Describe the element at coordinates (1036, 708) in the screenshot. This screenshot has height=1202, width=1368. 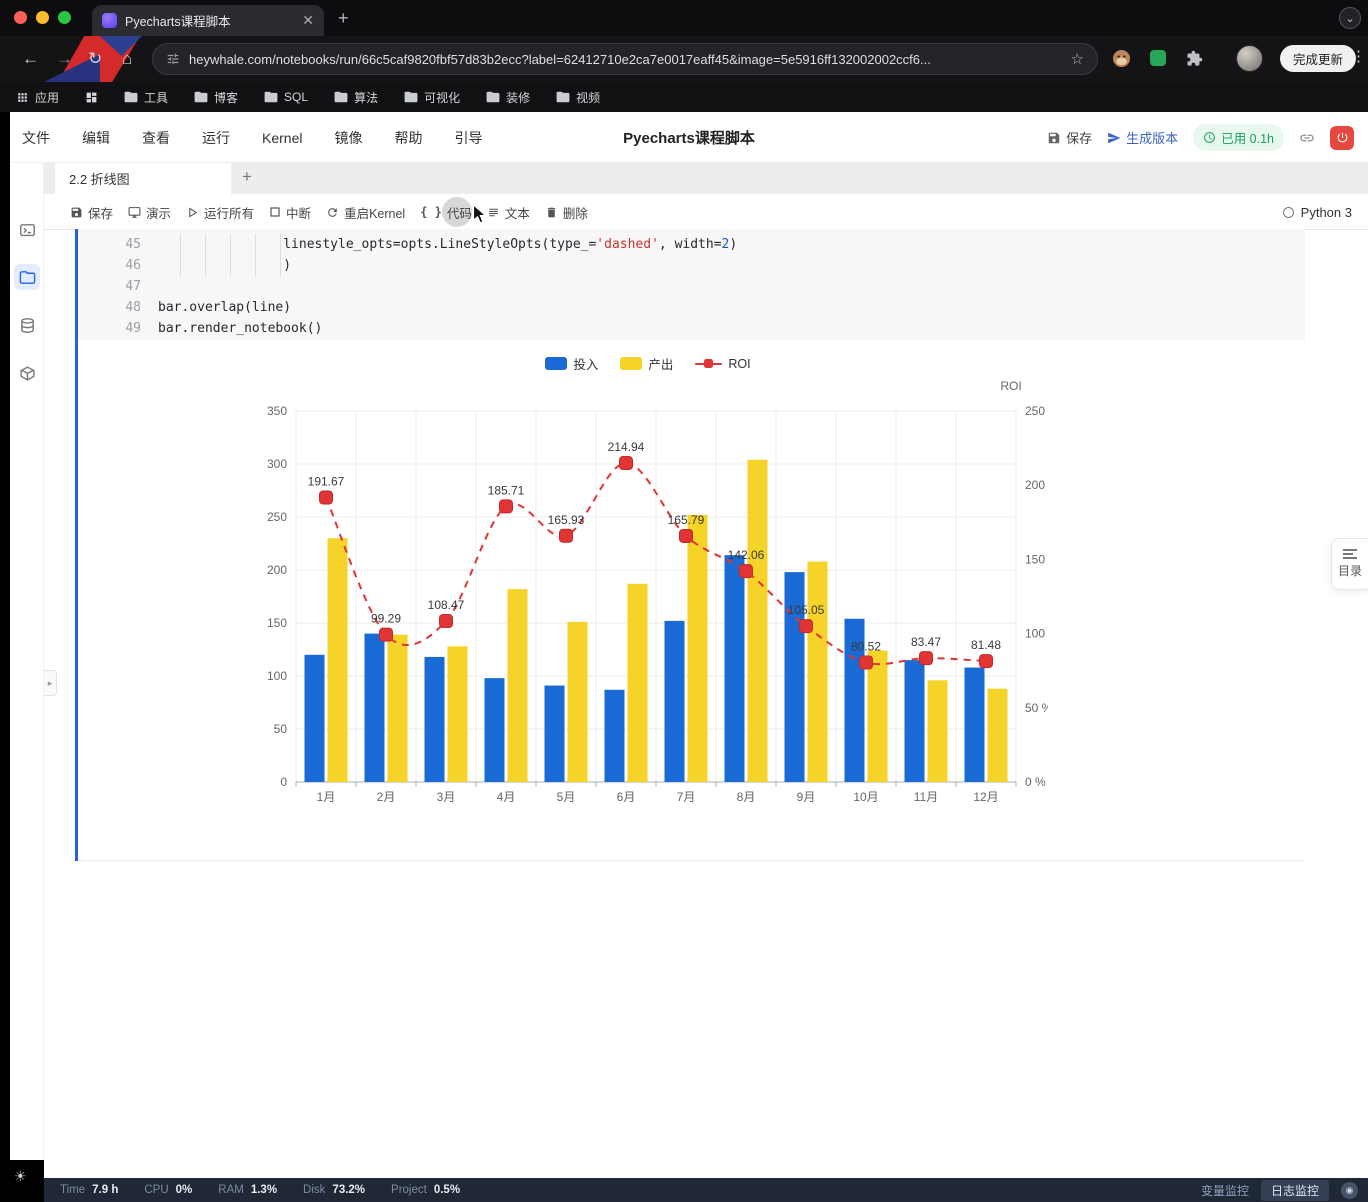
I see `svg-text: 50 %` at that location.